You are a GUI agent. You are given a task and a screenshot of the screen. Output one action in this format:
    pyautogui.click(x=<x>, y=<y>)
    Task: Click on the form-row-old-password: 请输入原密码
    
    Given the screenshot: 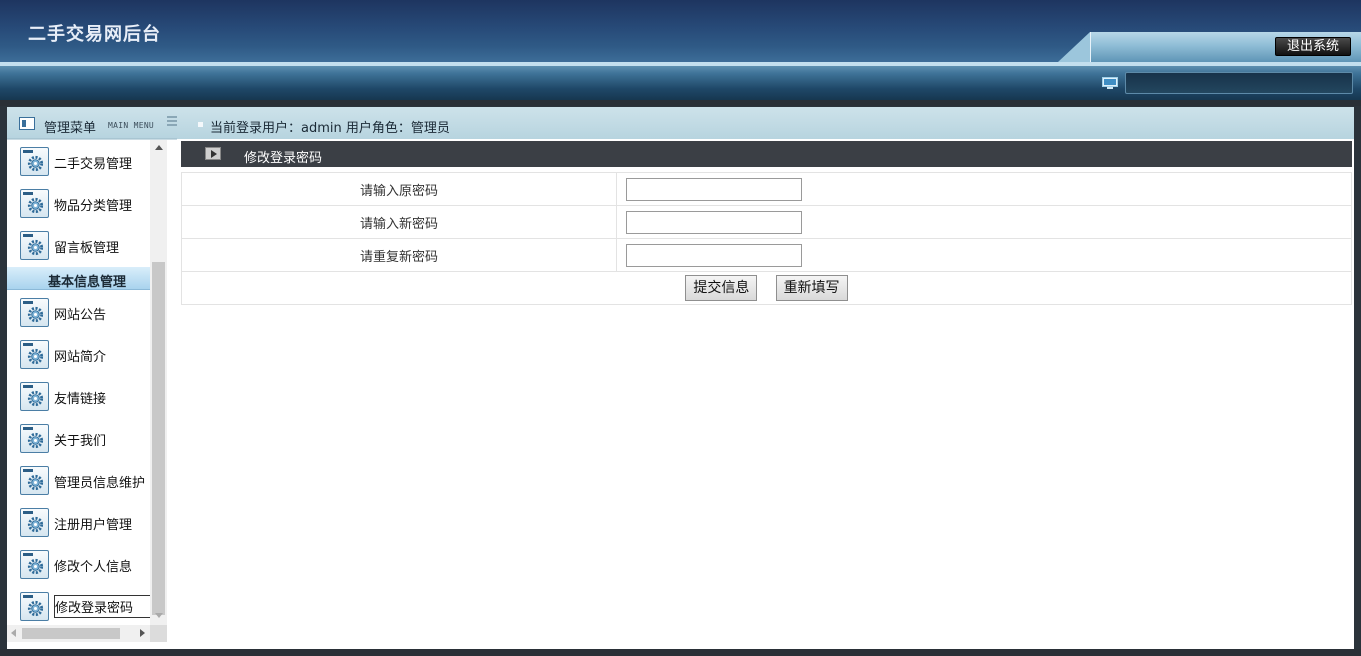 What is the action you would take?
    pyautogui.click(x=766, y=189)
    